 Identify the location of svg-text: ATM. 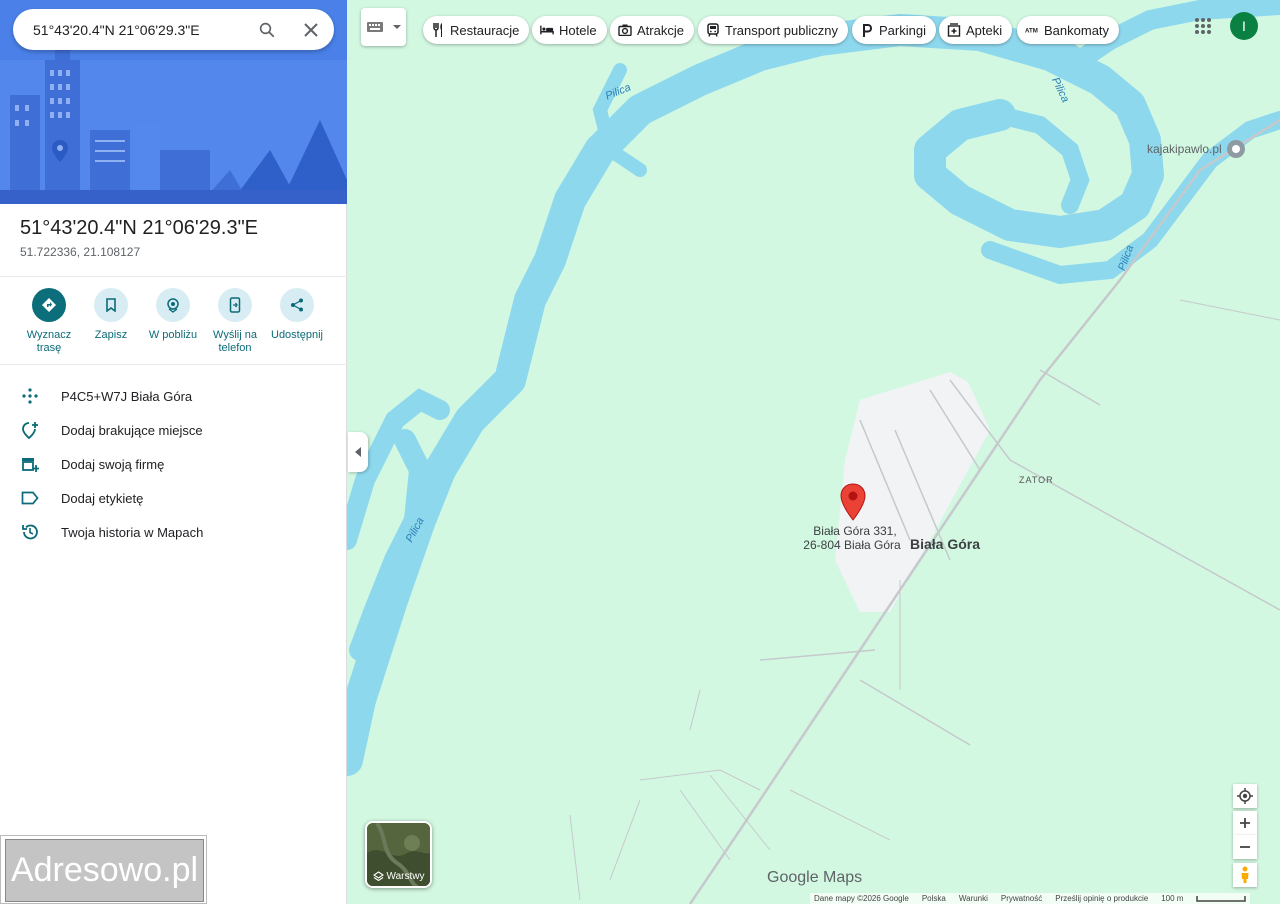
(1031, 31).